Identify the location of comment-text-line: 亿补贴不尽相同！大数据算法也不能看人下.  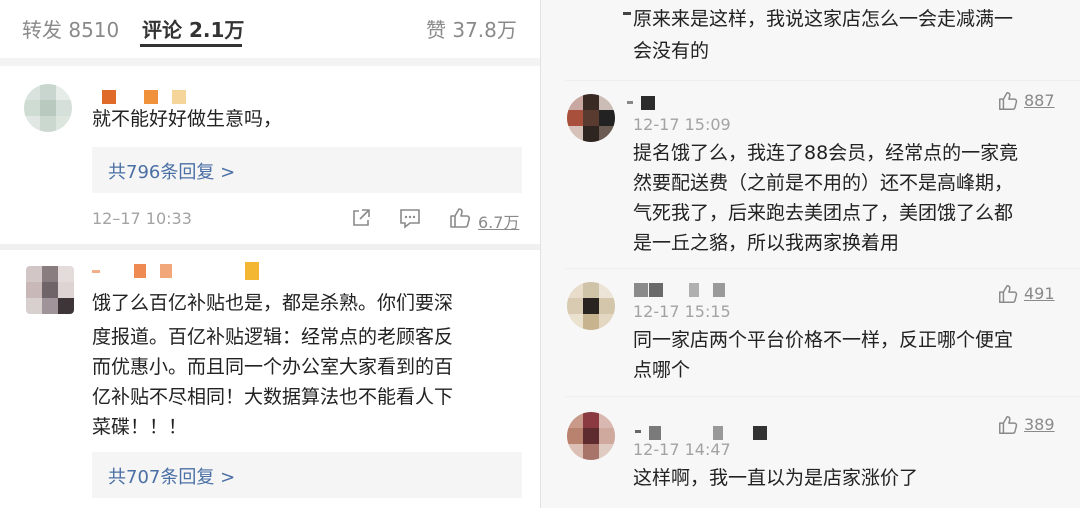
(273, 397).